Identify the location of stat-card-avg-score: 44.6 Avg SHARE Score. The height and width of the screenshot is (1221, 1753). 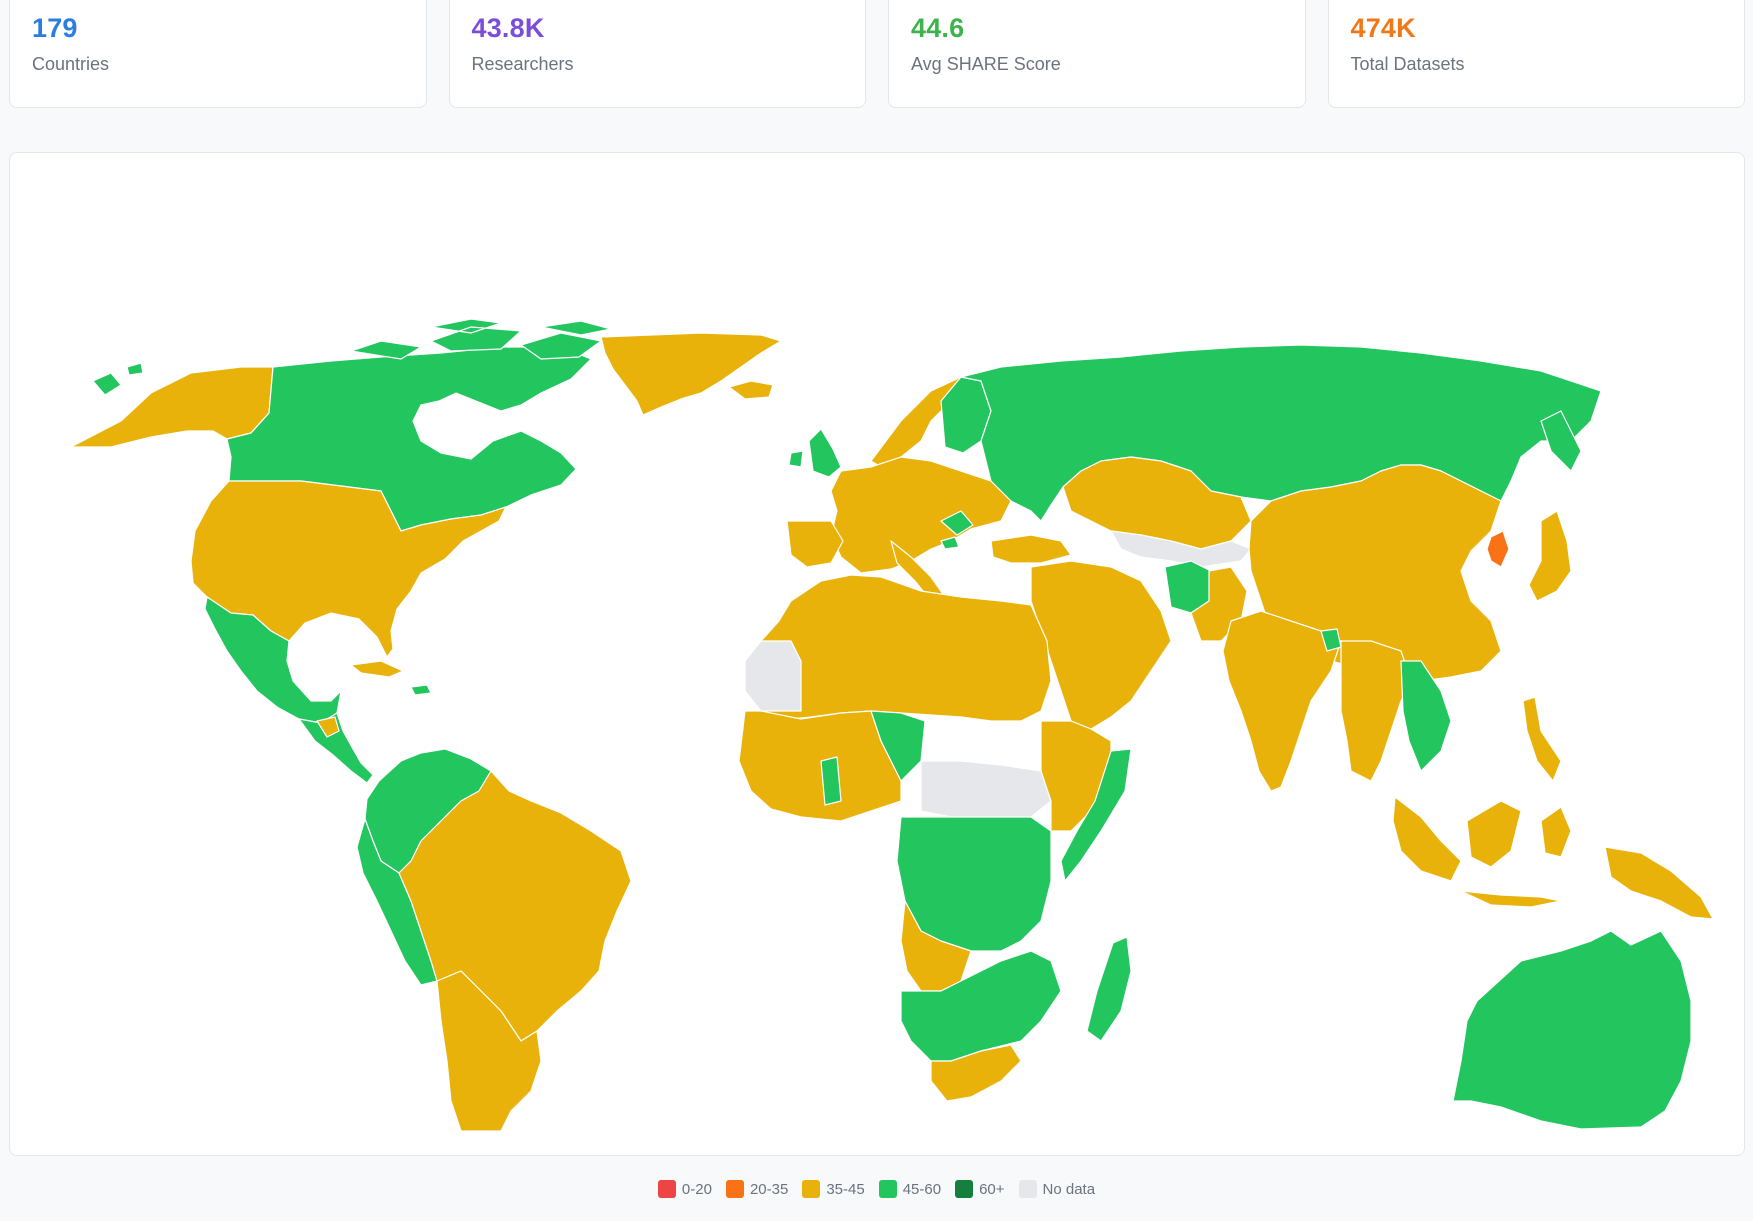
(1097, 54).